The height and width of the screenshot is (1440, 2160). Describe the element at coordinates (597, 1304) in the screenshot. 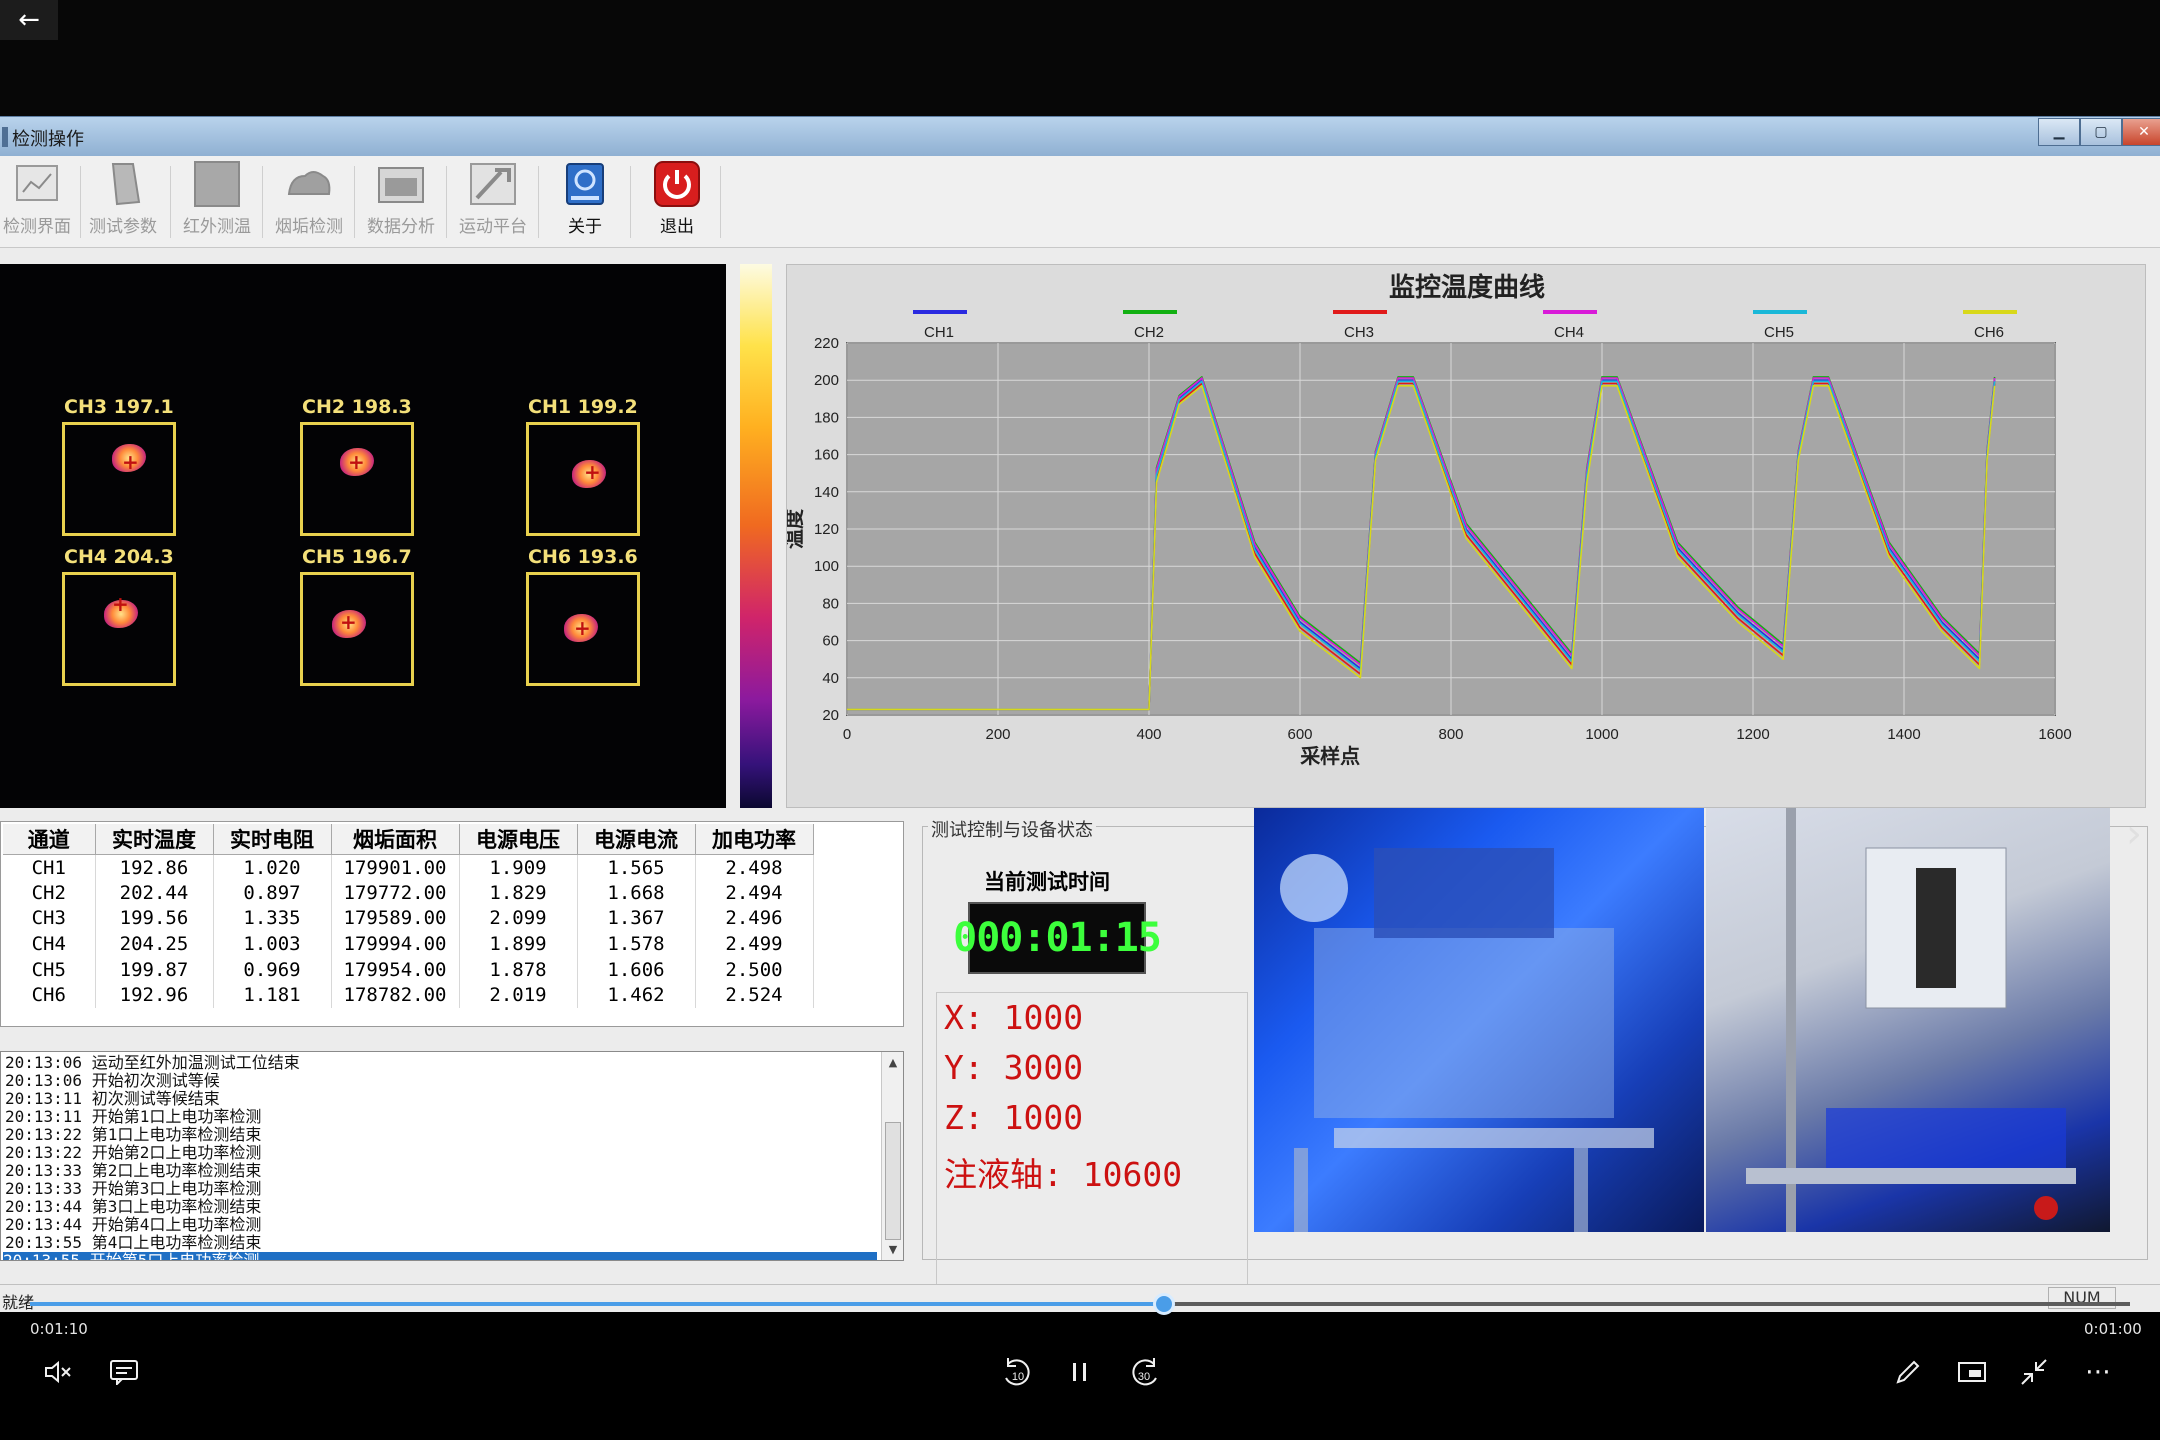

I see `seek-progress` at that location.